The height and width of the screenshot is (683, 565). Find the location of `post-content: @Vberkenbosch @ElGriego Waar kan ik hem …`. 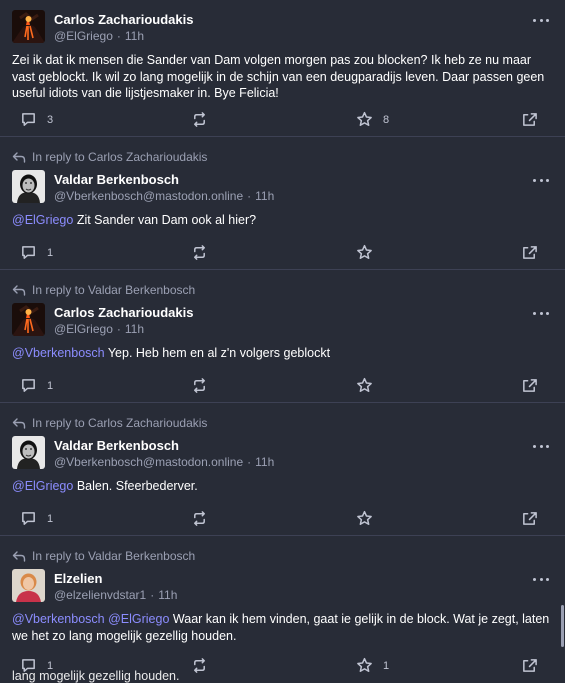

post-content: @Vberkenbosch @ElGriego Waar kan ik hem … is located at coordinates (282, 627).